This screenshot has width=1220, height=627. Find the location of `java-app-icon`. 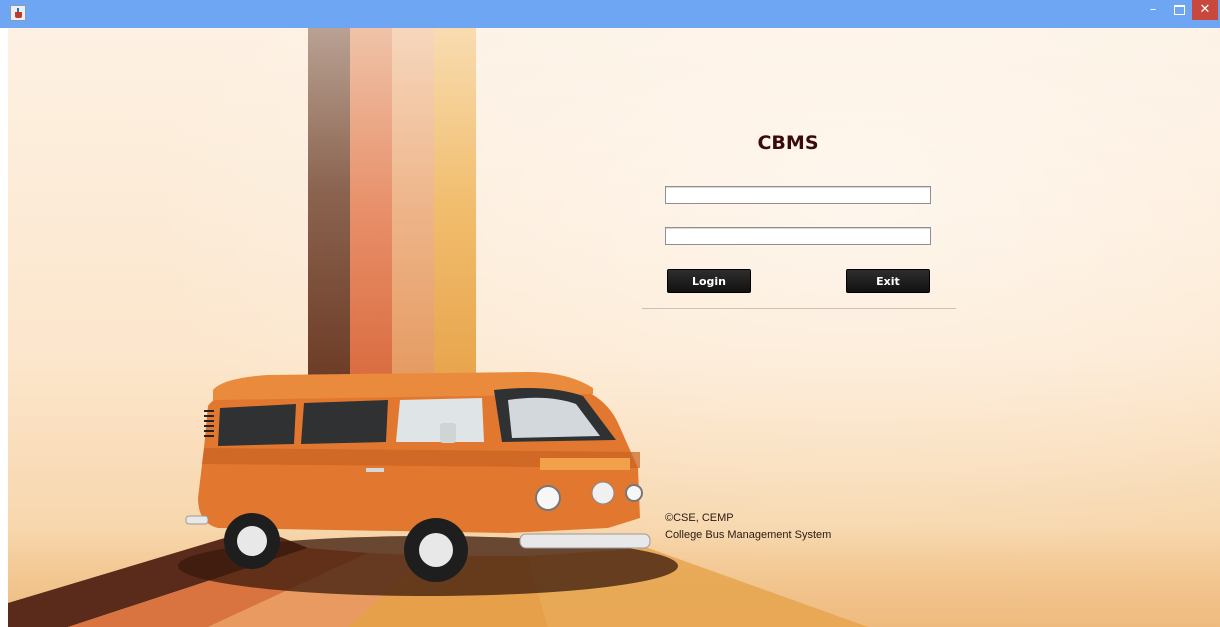

java-app-icon is located at coordinates (18, 13).